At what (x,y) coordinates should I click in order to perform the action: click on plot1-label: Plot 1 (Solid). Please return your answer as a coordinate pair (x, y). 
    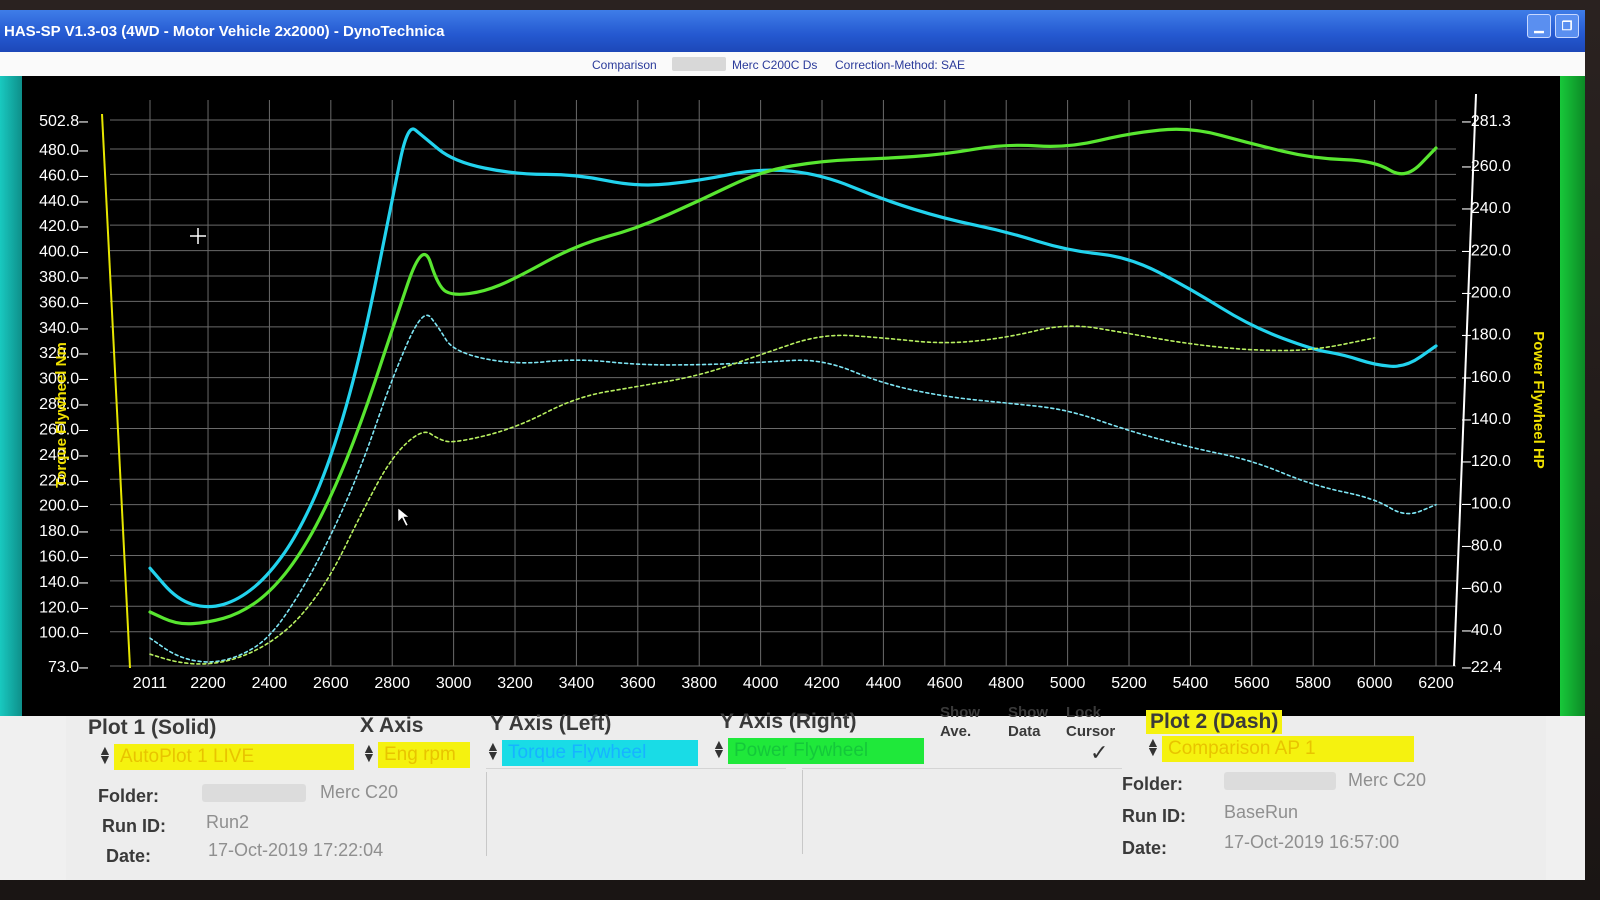
    Looking at the image, I should click on (152, 727).